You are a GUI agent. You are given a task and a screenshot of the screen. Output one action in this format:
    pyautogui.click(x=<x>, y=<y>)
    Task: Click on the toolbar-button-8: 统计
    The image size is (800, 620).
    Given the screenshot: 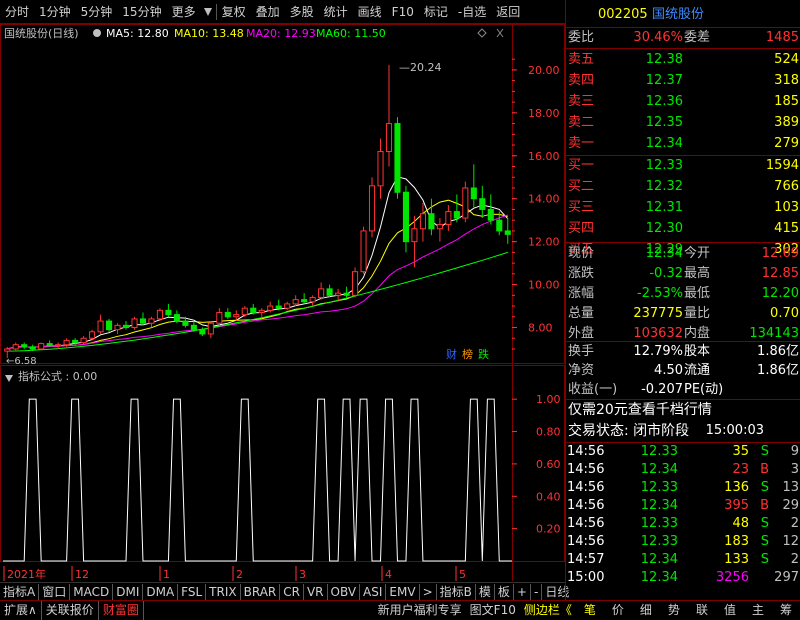 What is the action you would take?
    pyautogui.click(x=336, y=12)
    